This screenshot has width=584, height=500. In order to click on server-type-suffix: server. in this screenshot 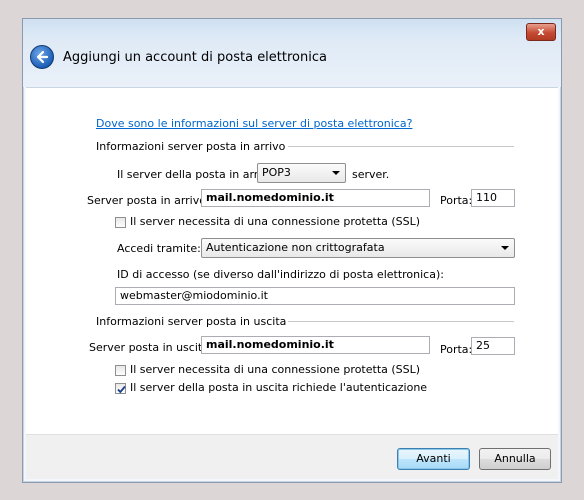, I will do `click(371, 174)`.